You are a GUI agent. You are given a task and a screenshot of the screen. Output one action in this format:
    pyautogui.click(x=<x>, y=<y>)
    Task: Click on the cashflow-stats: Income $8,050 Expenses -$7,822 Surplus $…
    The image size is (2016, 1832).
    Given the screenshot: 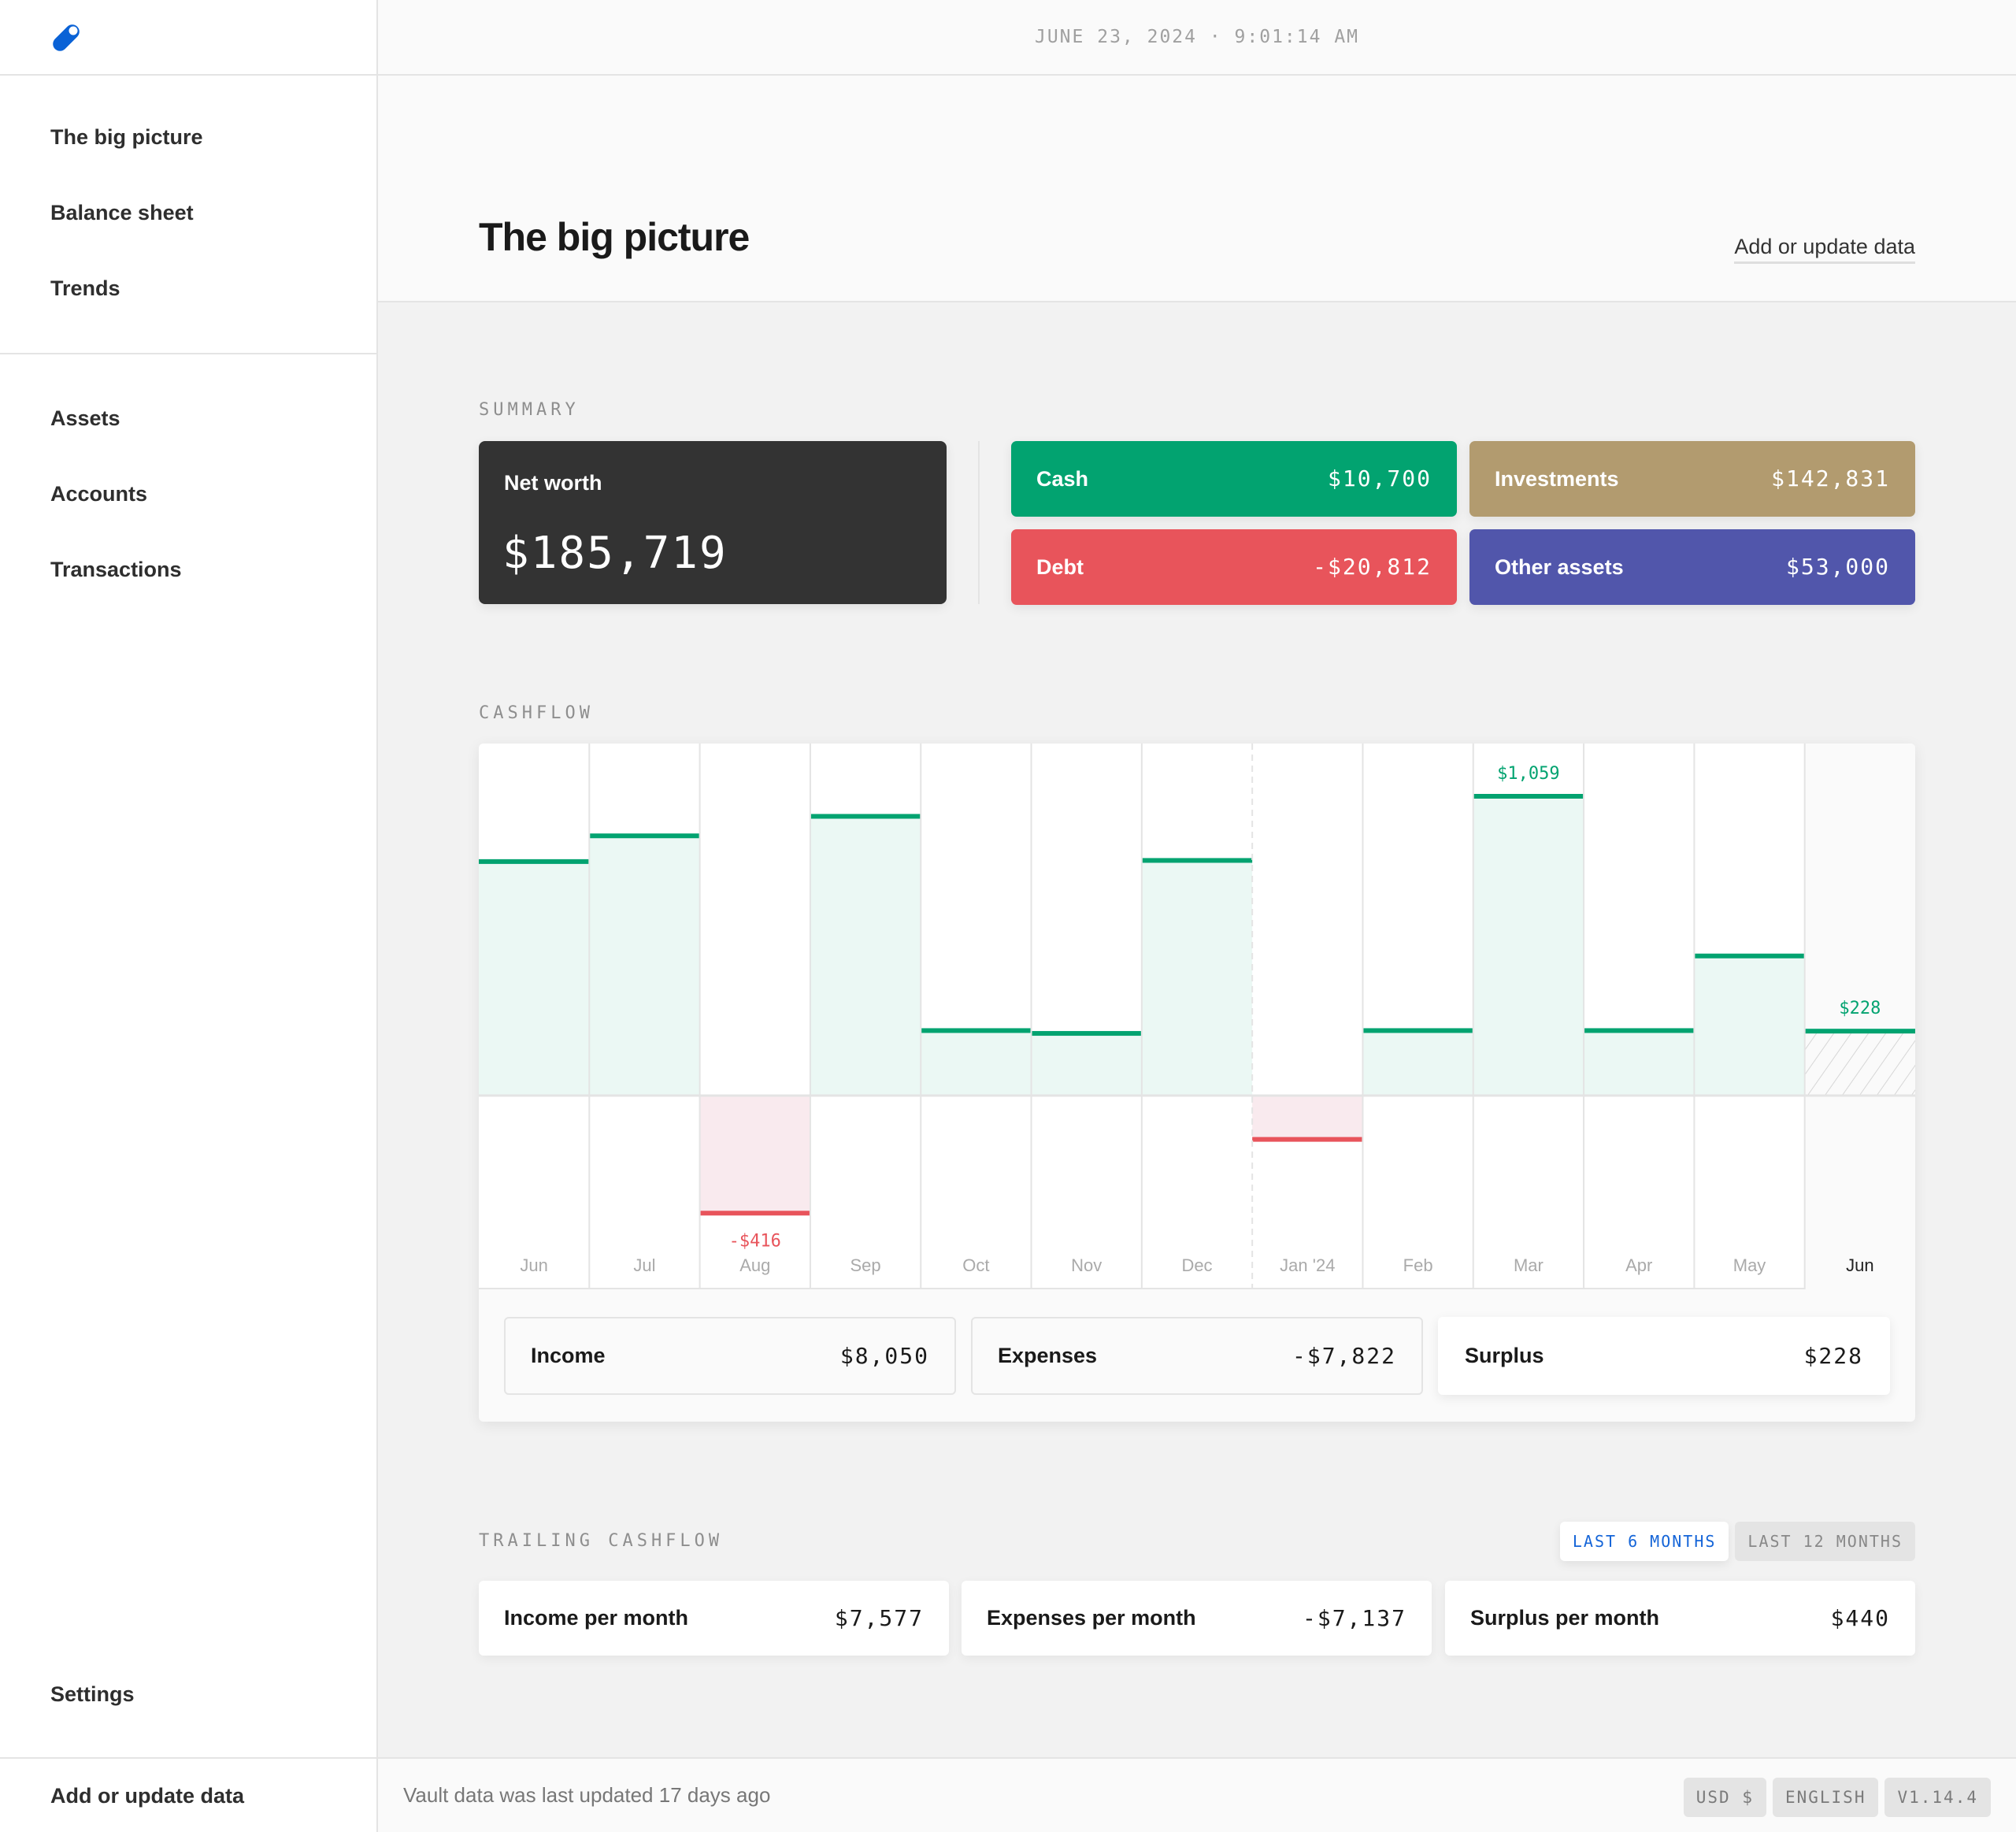 What is the action you would take?
    pyautogui.click(x=1197, y=1356)
    